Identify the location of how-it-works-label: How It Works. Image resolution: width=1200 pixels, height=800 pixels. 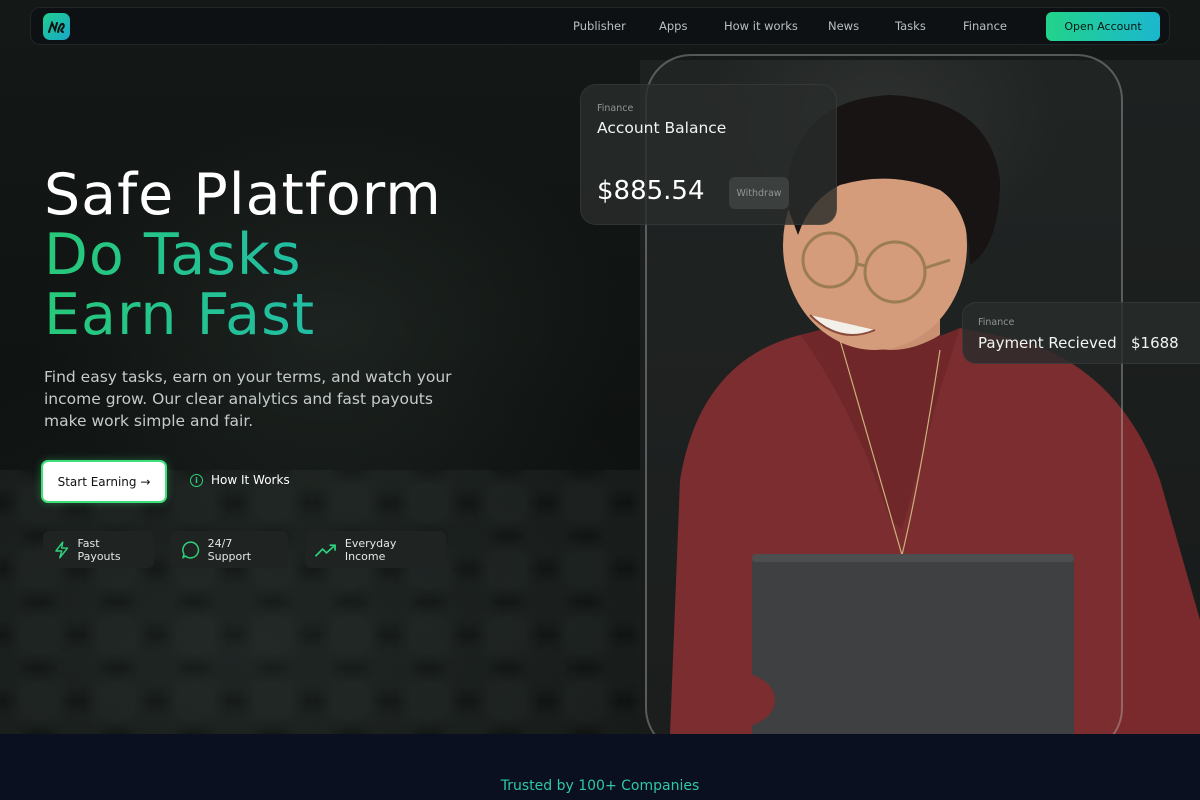
(250, 480).